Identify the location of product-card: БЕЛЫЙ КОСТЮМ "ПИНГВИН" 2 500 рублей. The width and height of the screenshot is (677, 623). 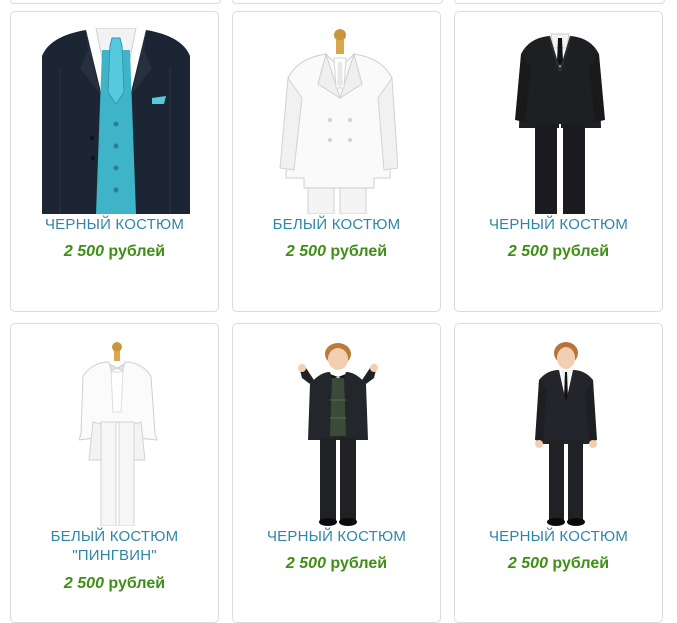
(114, 473).